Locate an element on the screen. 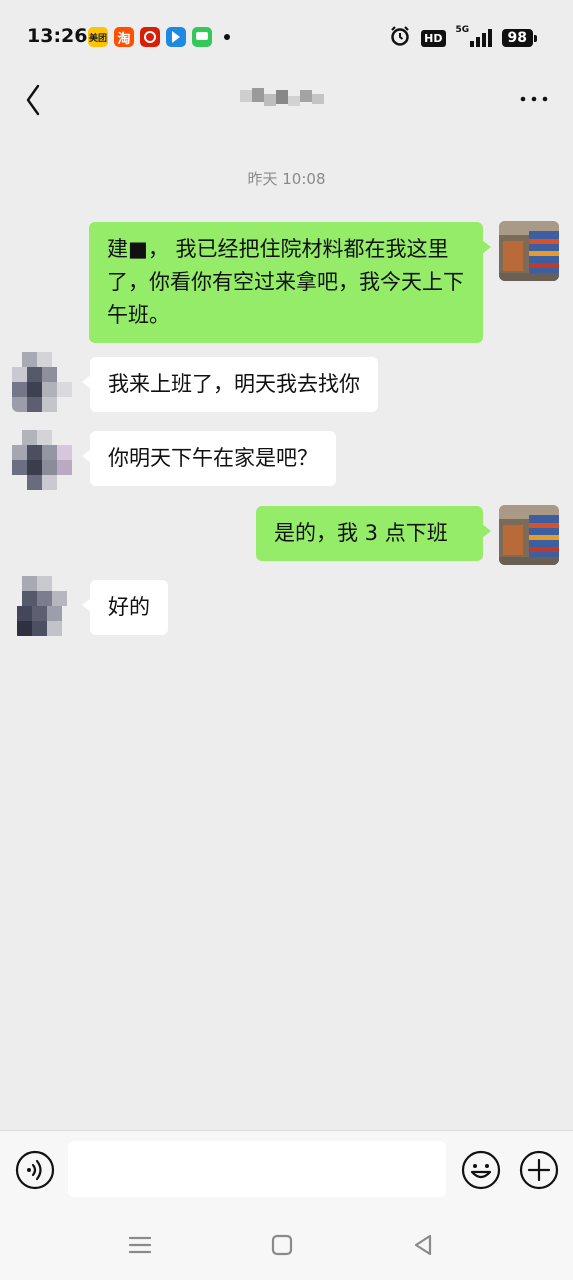  more-options-button is located at coordinates (534, 99).